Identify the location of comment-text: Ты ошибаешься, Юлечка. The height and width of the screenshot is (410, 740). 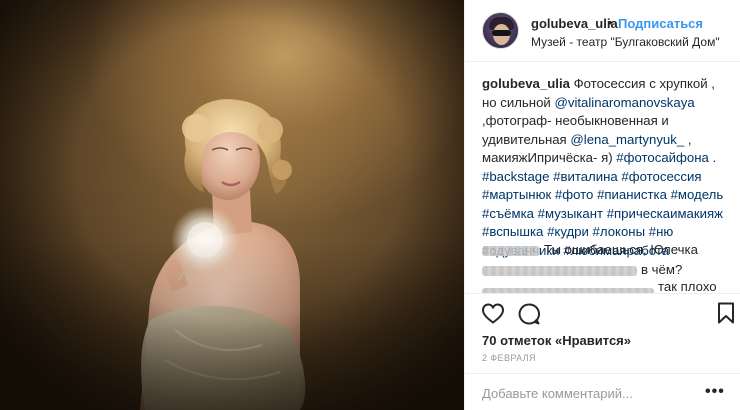
(621, 249).